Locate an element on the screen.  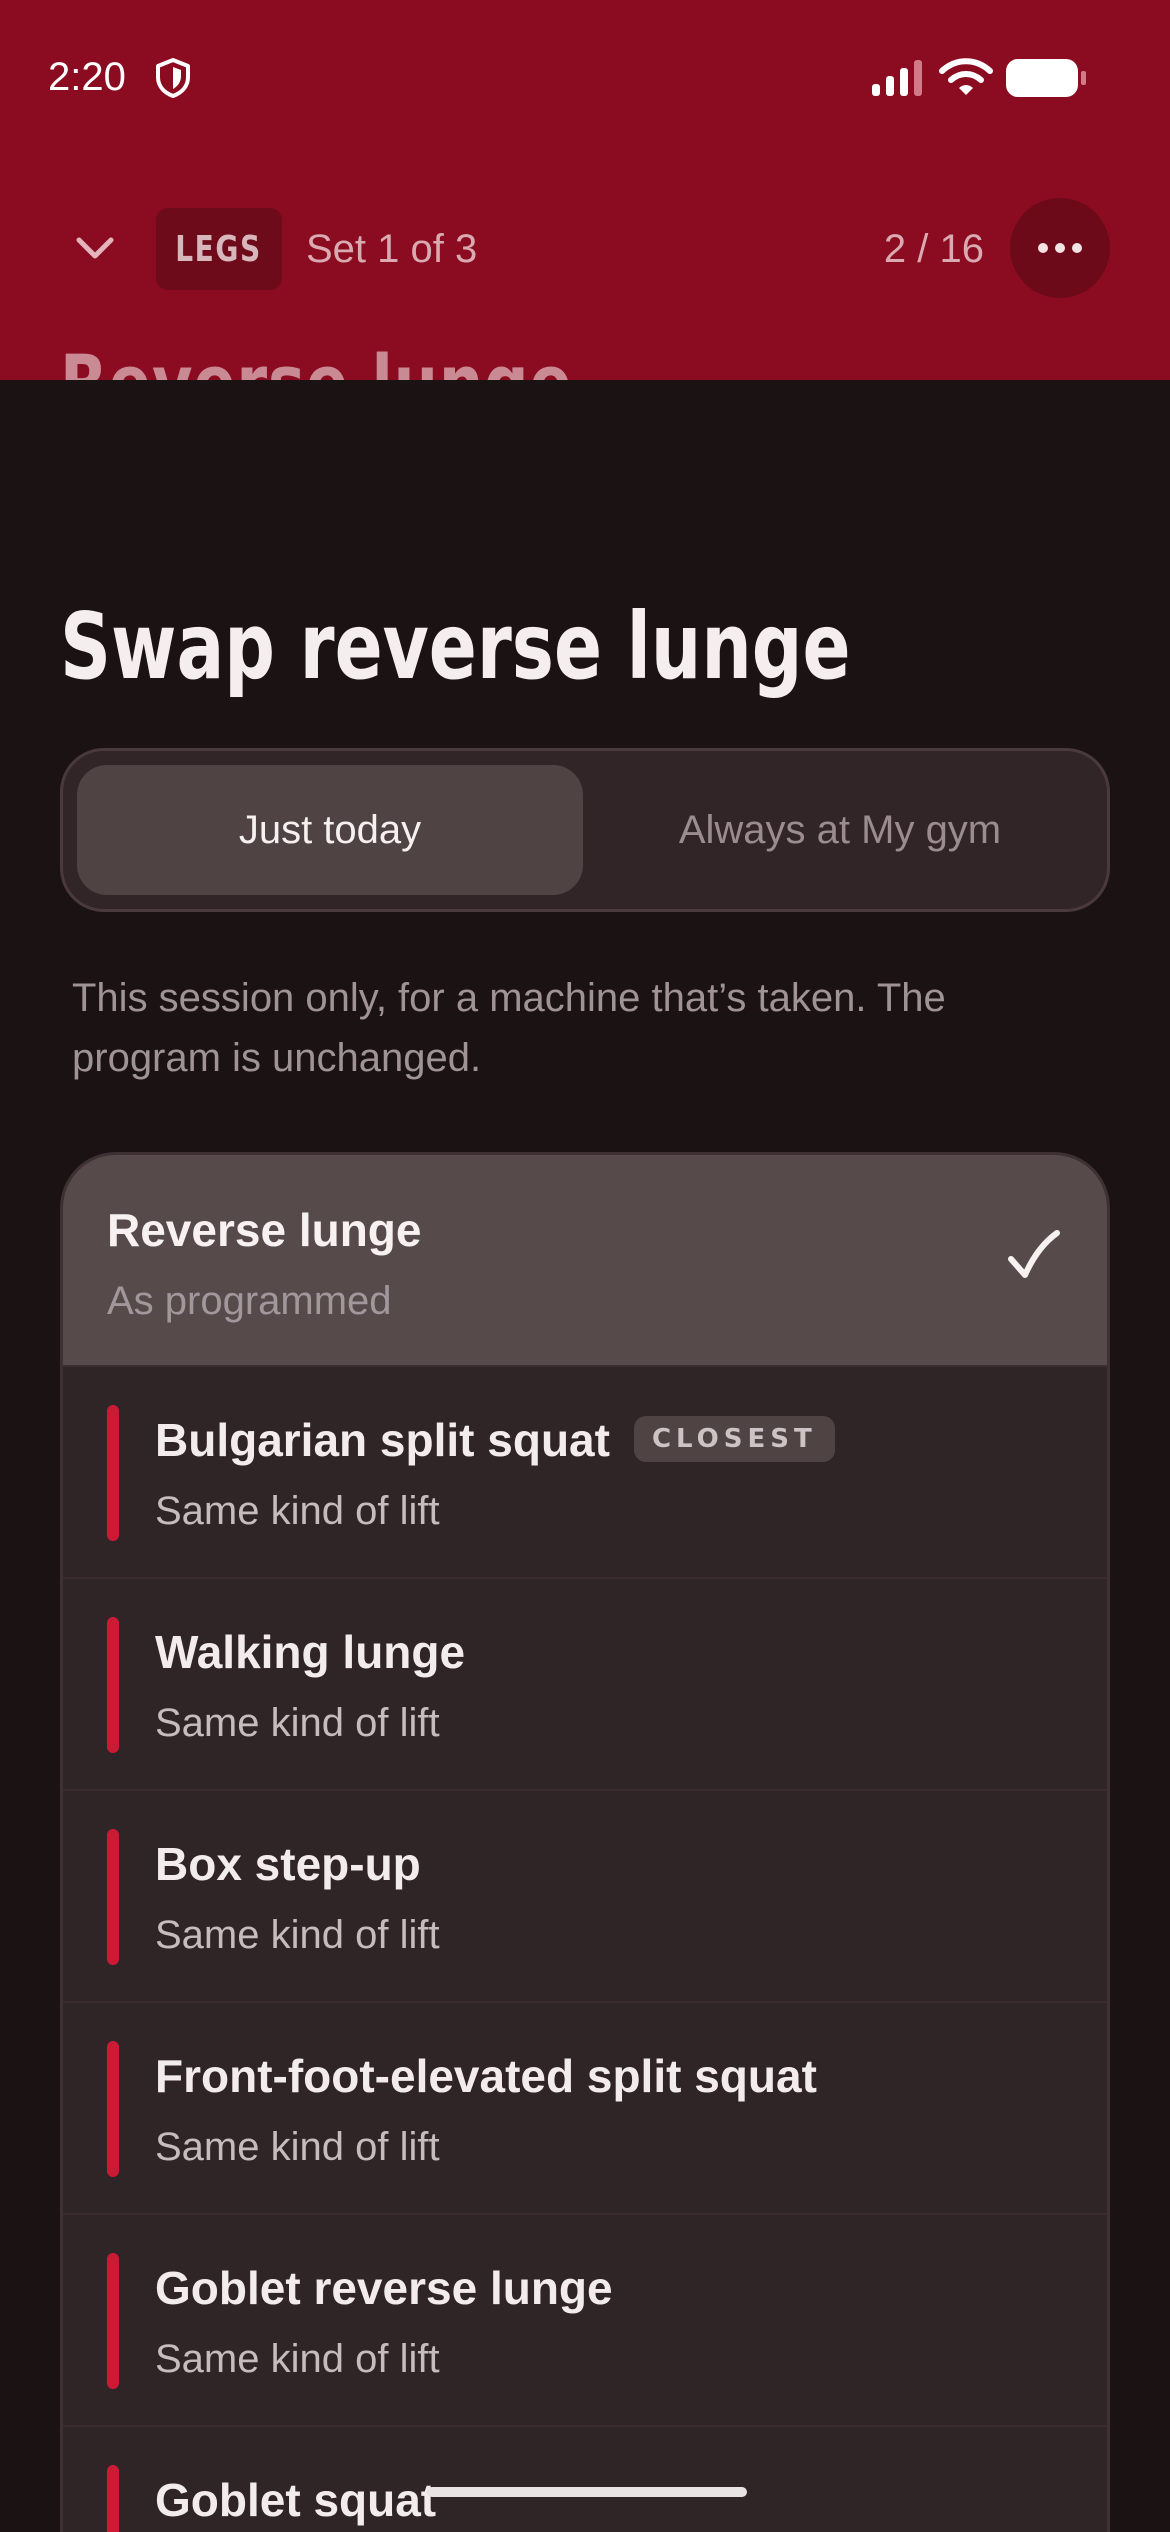
alternative-option: Walking lunge Same kind of lift is located at coordinates (585, 1685).